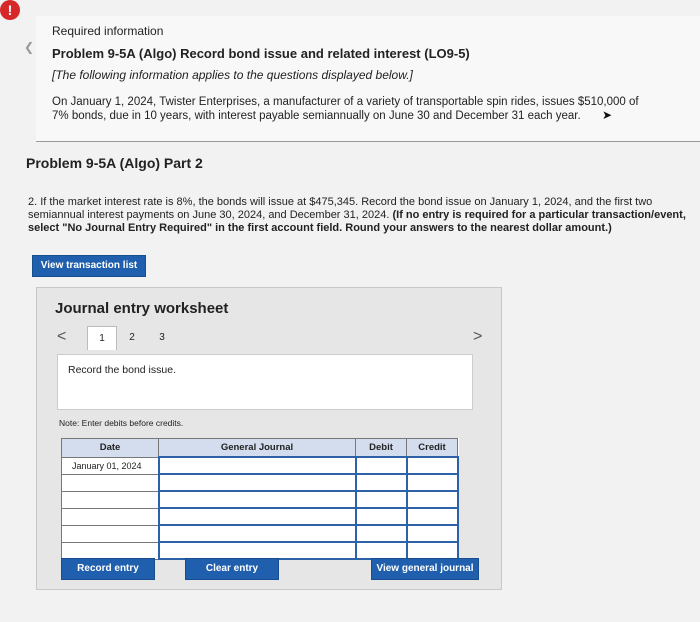 The image size is (700, 622). I want to click on instruction-text: Record the bond issue., so click(122, 370).